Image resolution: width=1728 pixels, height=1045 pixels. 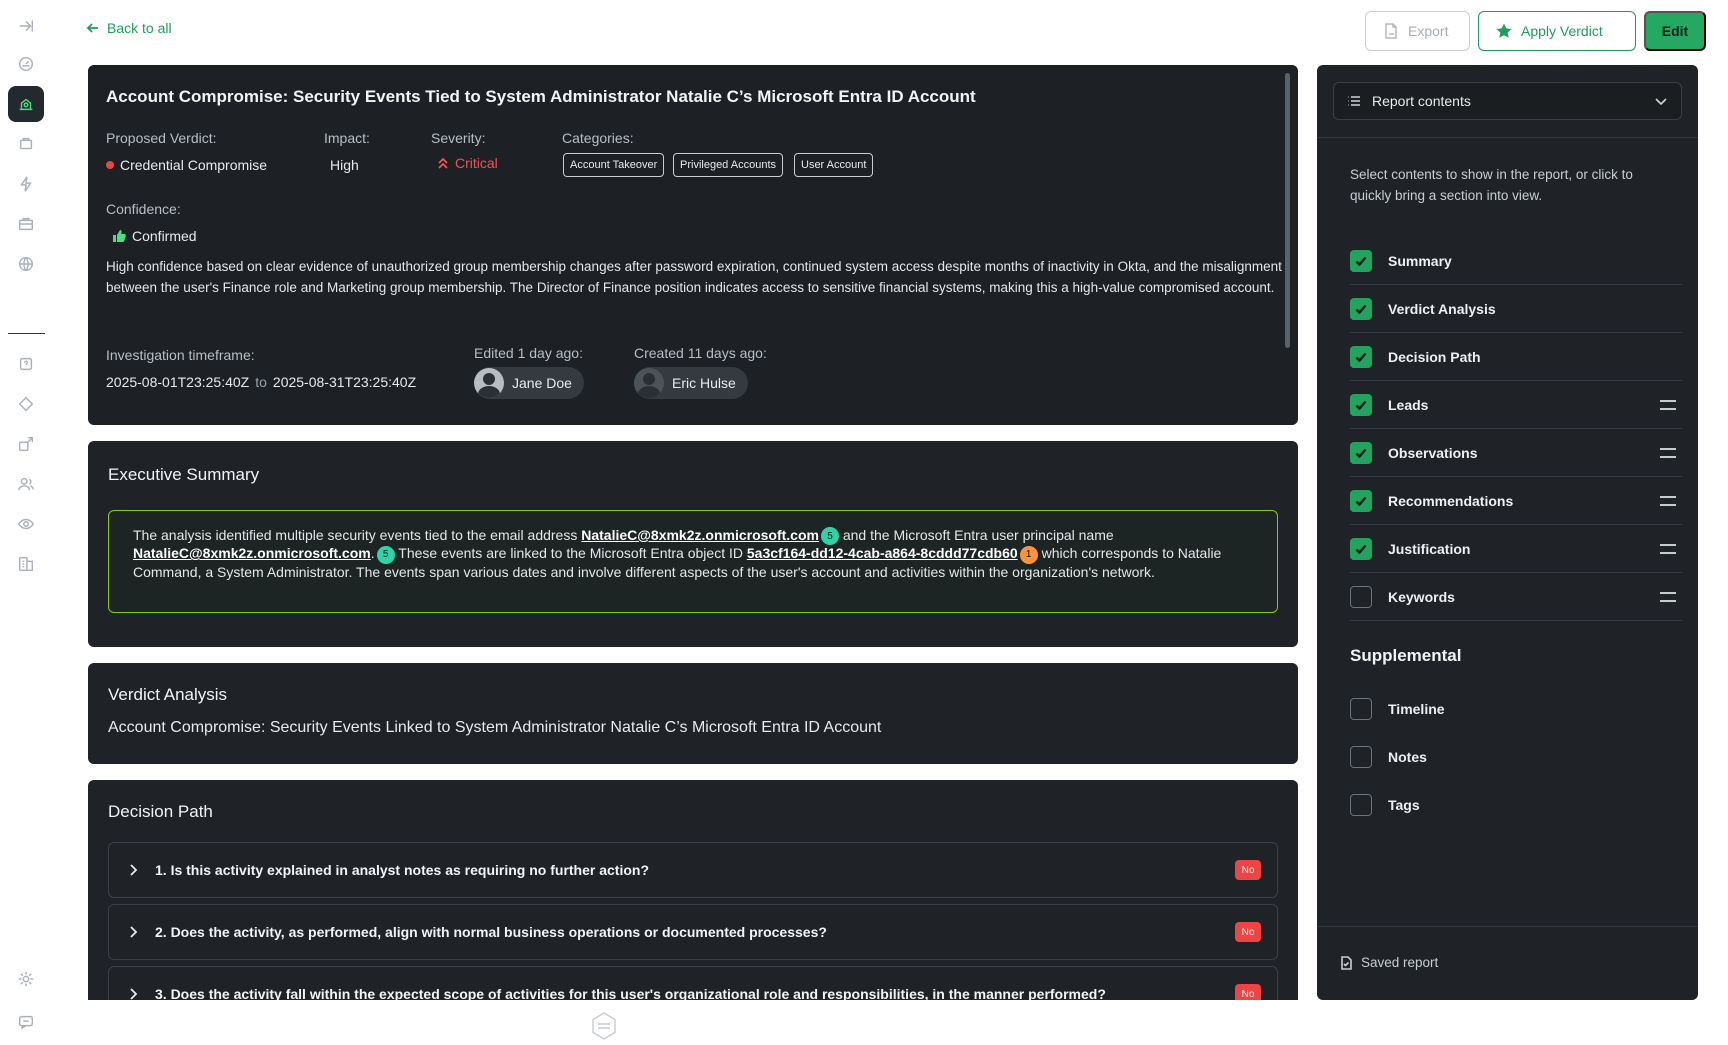 What do you see at coordinates (1516, 709) in the screenshot?
I see `content-option-timeline: Timeline` at bounding box center [1516, 709].